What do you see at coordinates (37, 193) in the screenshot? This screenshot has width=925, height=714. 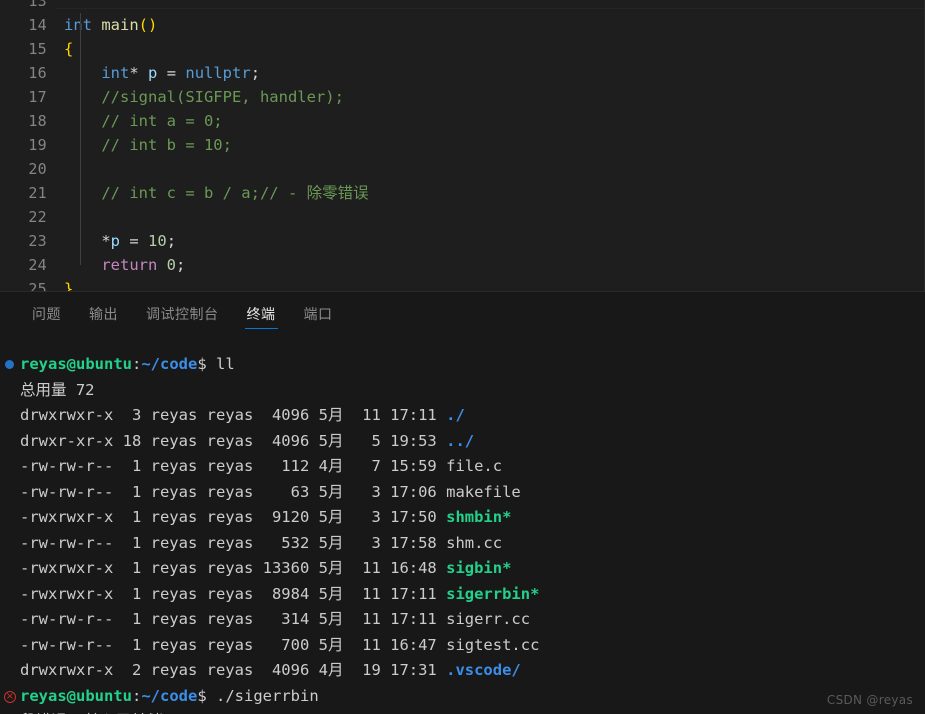 I see `line-number: 21` at bounding box center [37, 193].